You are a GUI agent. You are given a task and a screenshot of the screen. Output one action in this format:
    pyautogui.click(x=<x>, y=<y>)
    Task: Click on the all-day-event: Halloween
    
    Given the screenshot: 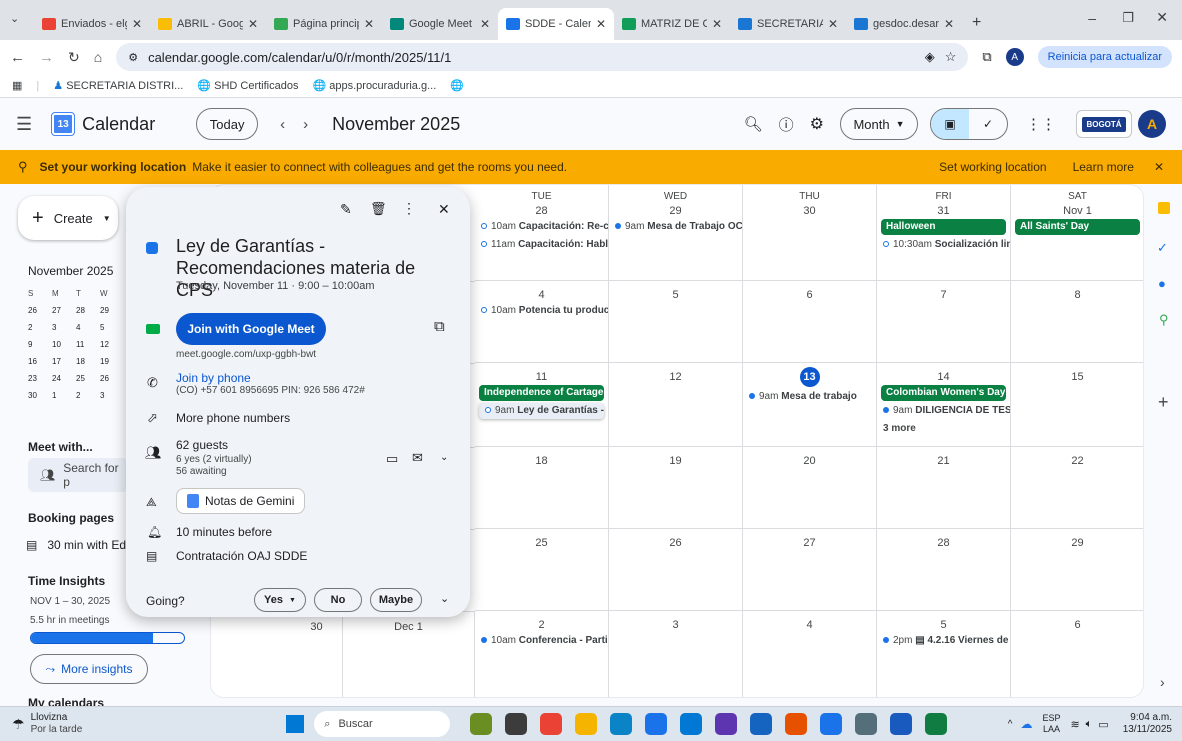 What is the action you would take?
    pyautogui.click(x=943, y=227)
    